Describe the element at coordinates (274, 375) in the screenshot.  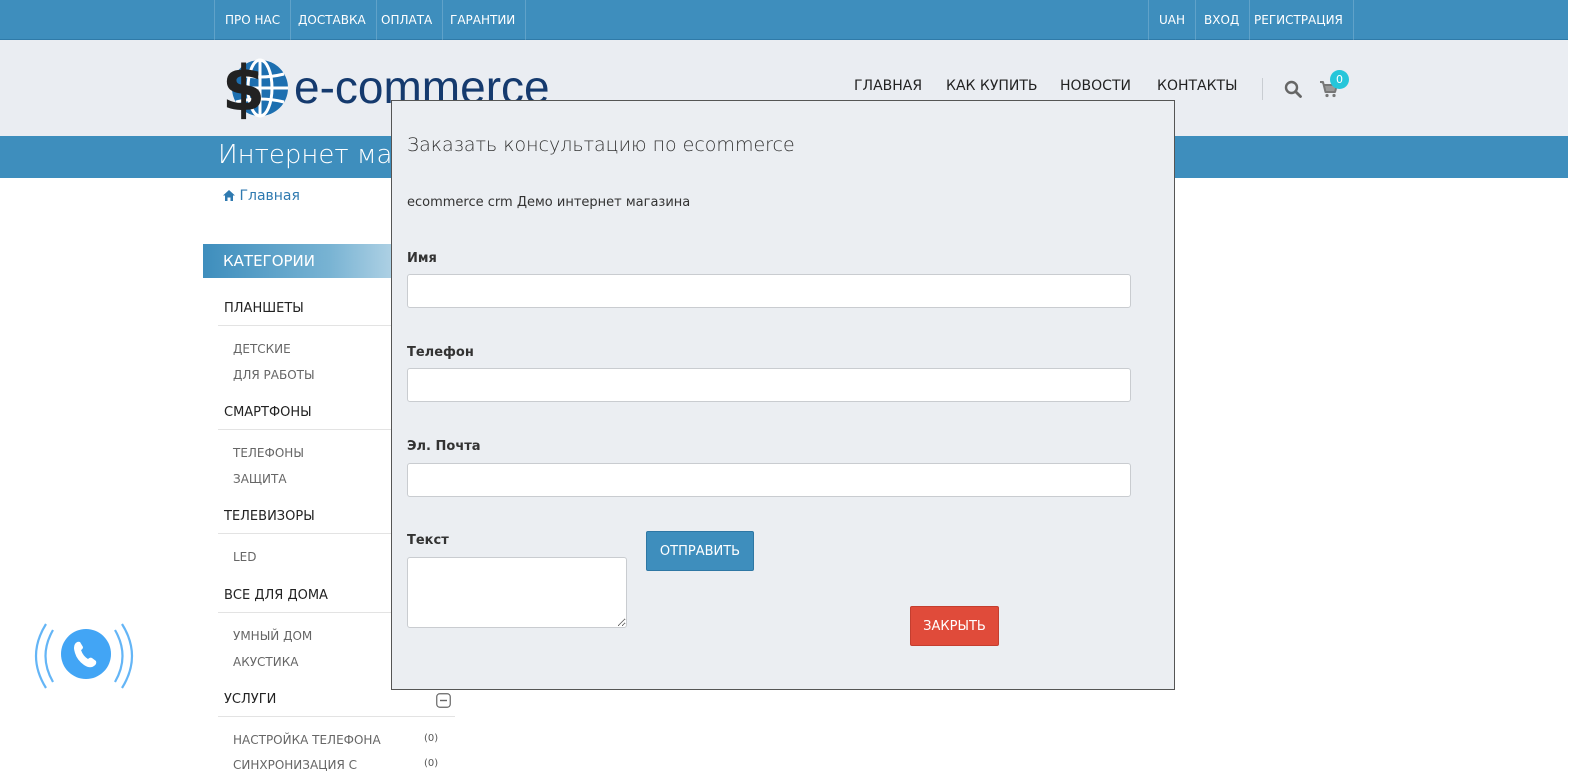
I see `subcategory-work: ДЛЯ РАБОТЫ` at that location.